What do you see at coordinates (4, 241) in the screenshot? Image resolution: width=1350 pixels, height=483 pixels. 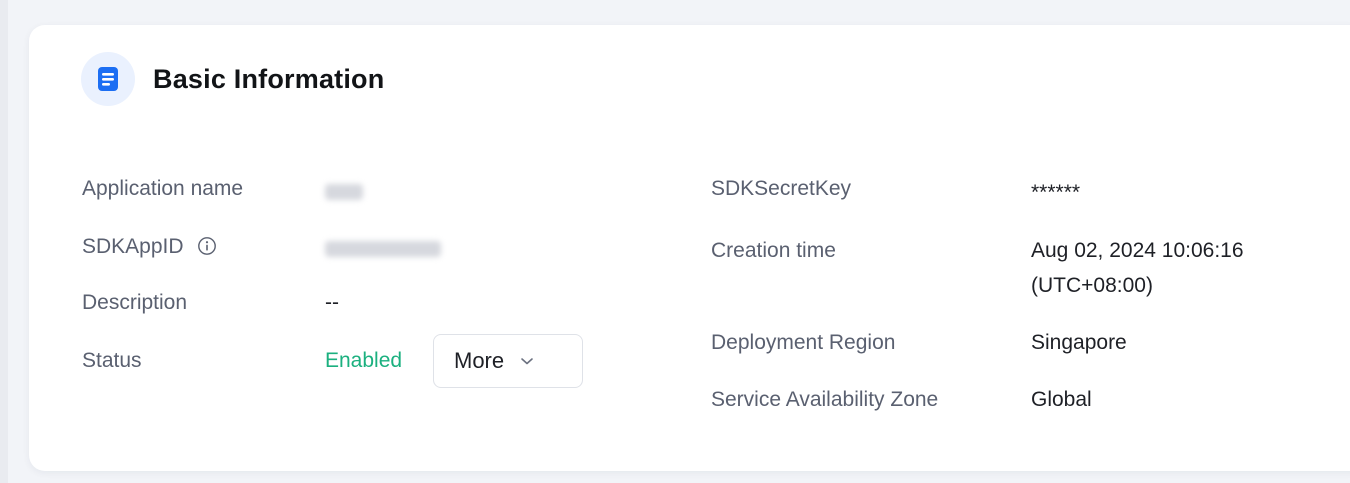 I see `page-left-edge` at bounding box center [4, 241].